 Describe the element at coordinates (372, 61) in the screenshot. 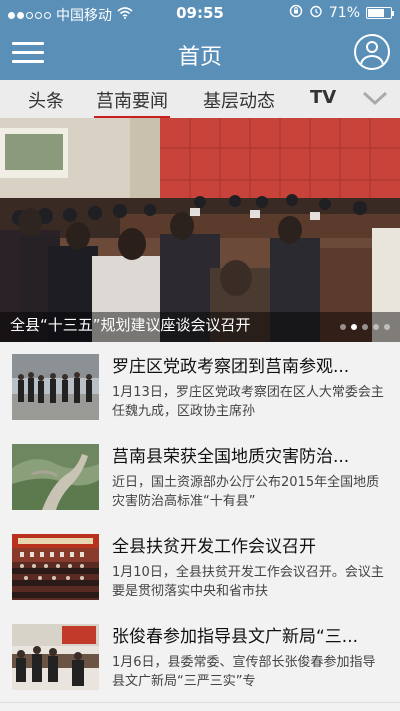

I see `user-icon-body` at that location.